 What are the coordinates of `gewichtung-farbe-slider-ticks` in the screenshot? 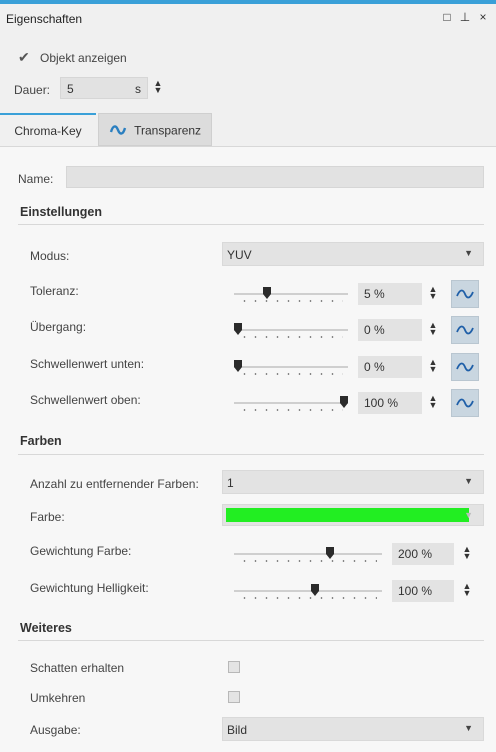 It's located at (308, 561).